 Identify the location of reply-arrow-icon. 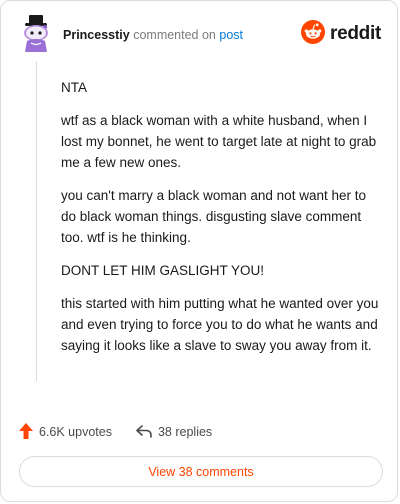
(147, 432).